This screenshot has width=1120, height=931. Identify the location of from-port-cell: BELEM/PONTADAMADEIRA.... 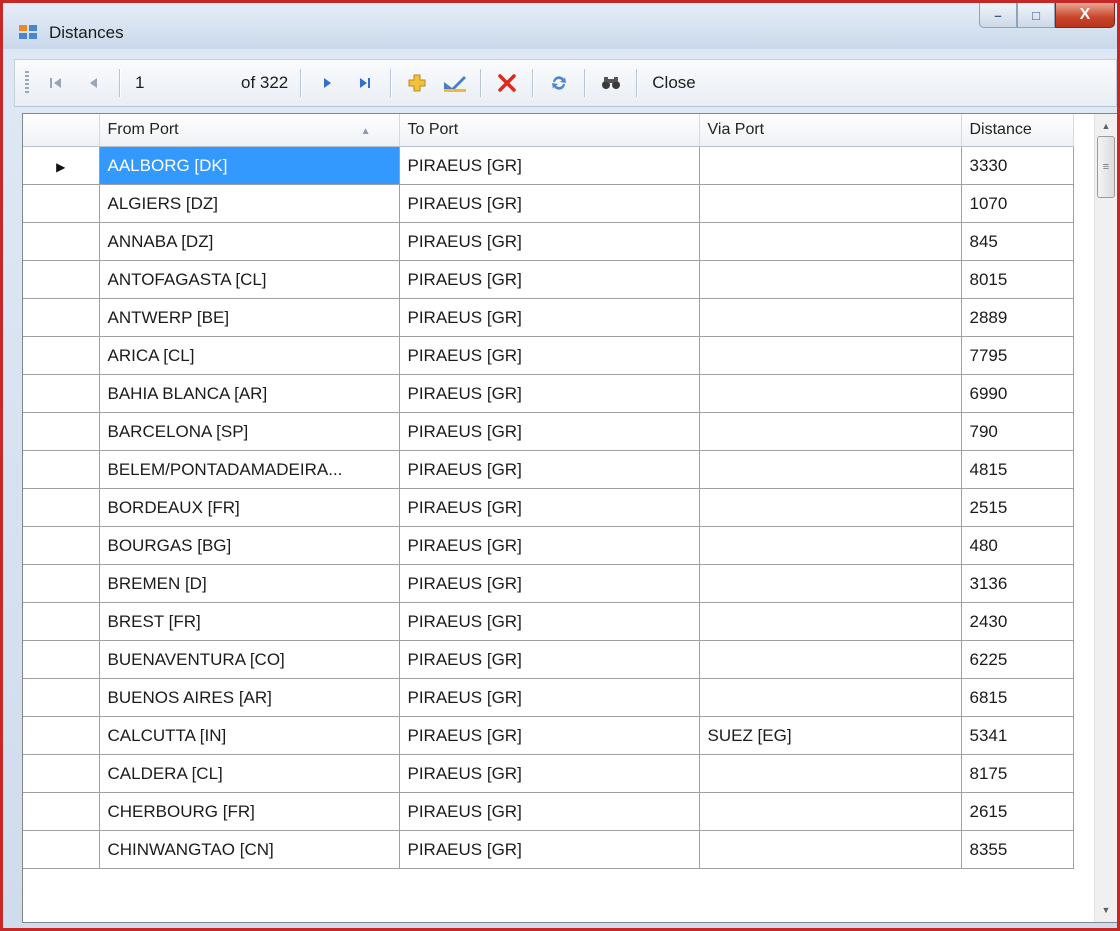
(249, 469).